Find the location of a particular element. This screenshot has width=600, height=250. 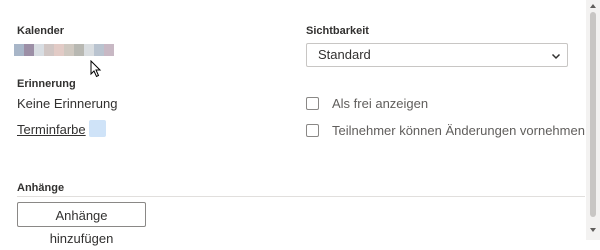

vertical-scrollbar is located at coordinates (593, 120).